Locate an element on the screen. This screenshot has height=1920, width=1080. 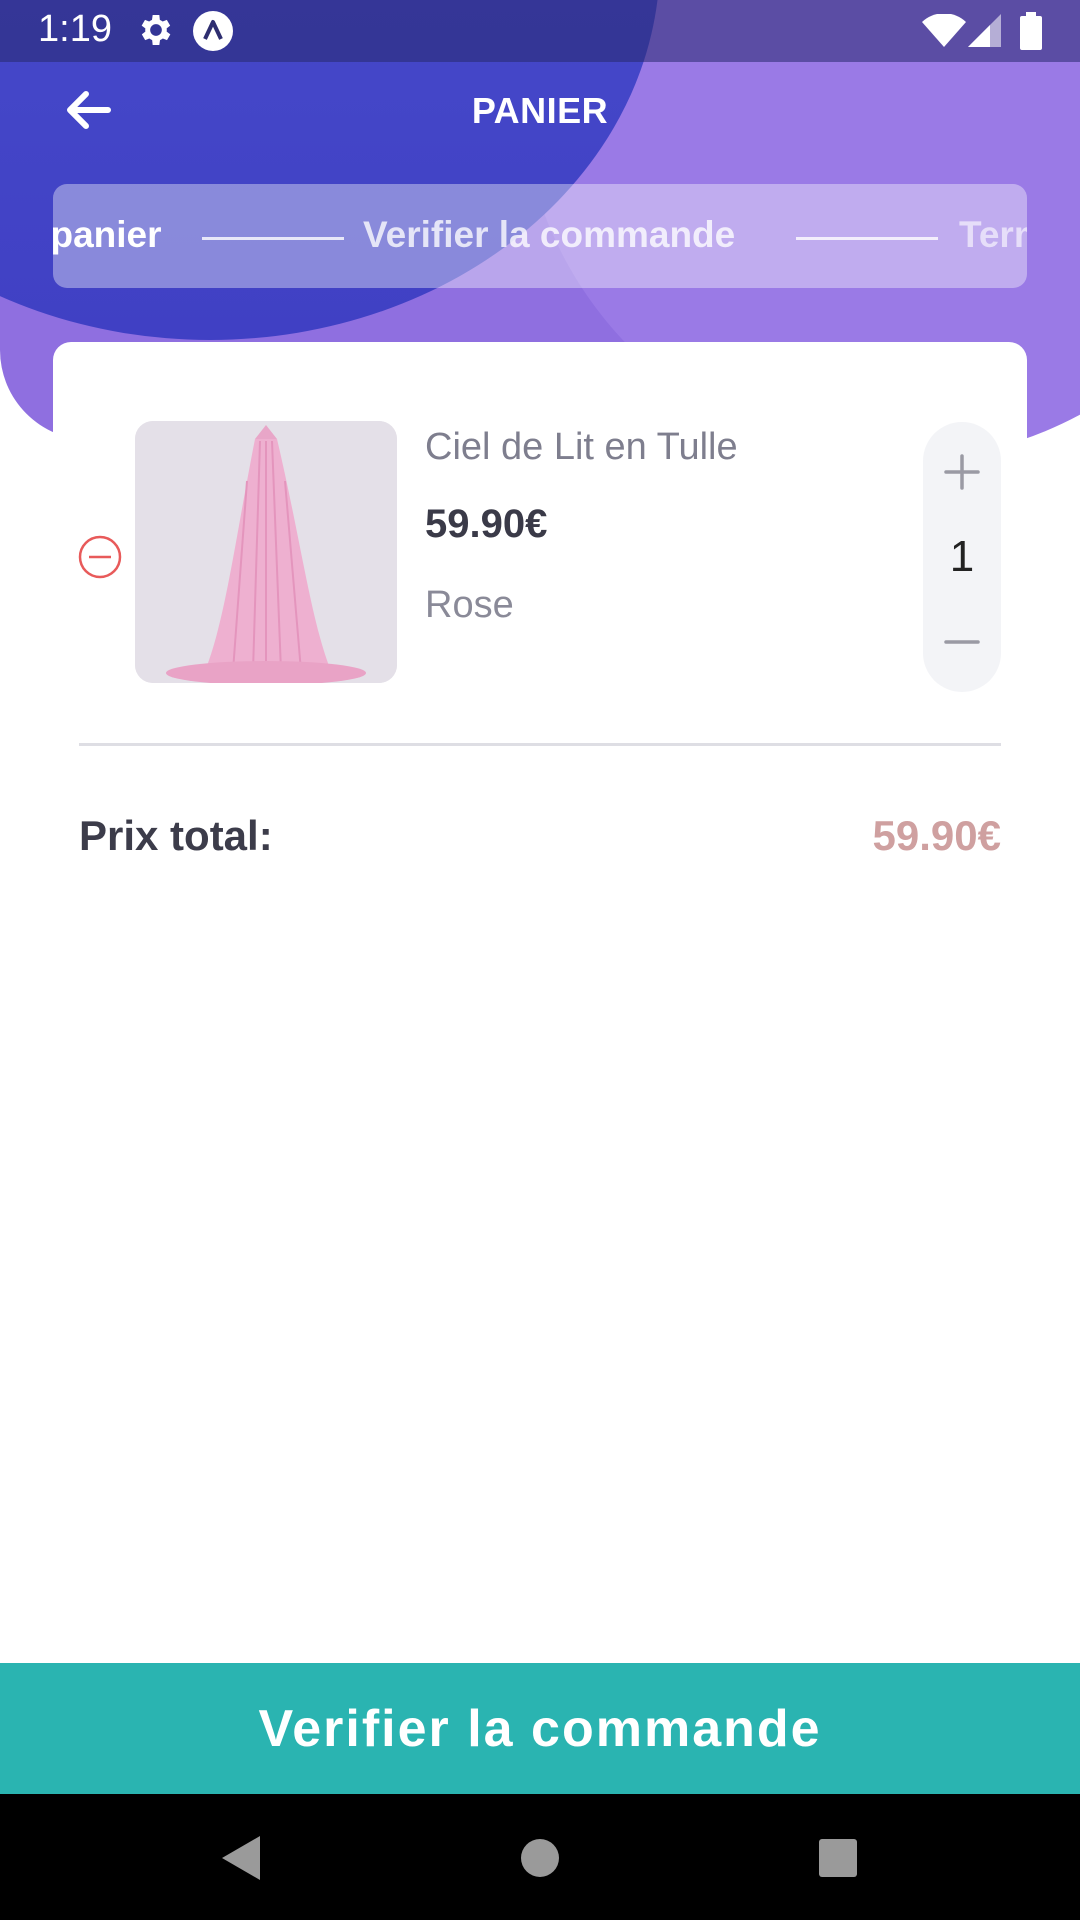
system-navigation-bar is located at coordinates (540, 1857).